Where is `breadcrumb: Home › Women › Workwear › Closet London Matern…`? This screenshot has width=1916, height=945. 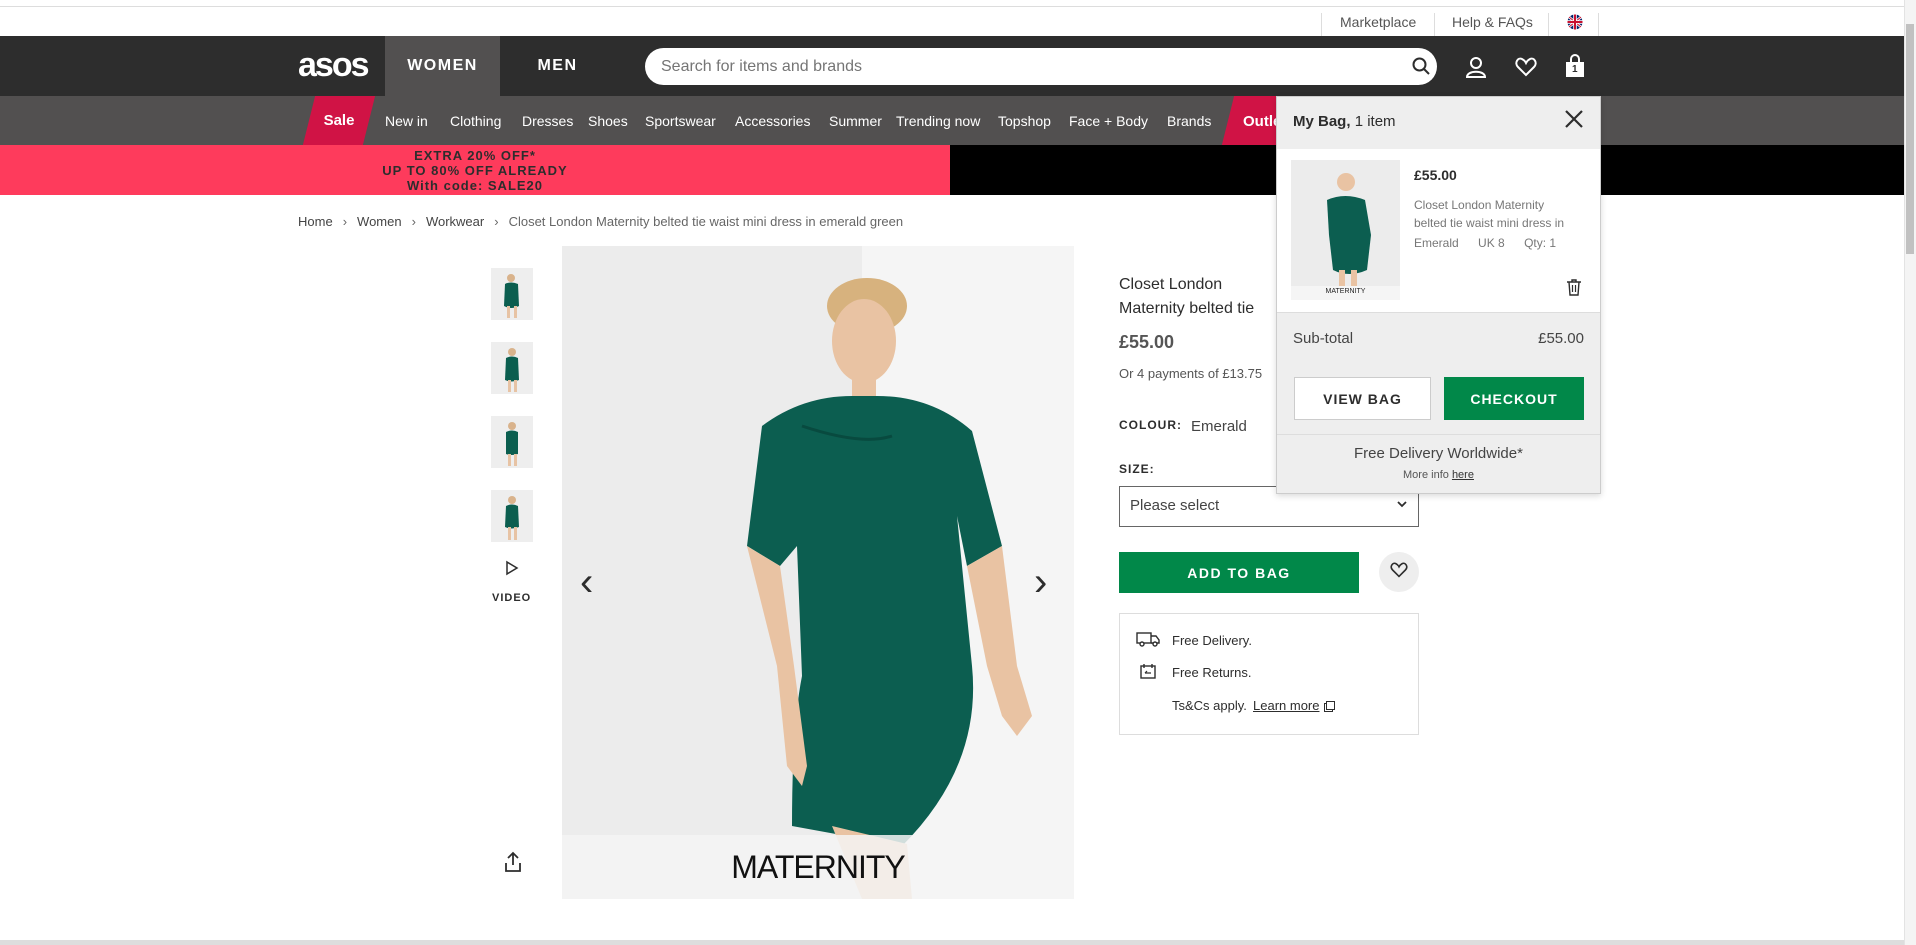 breadcrumb: Home › Women › Workwear › Closet London Matern… is located at coordinates (600, 221).